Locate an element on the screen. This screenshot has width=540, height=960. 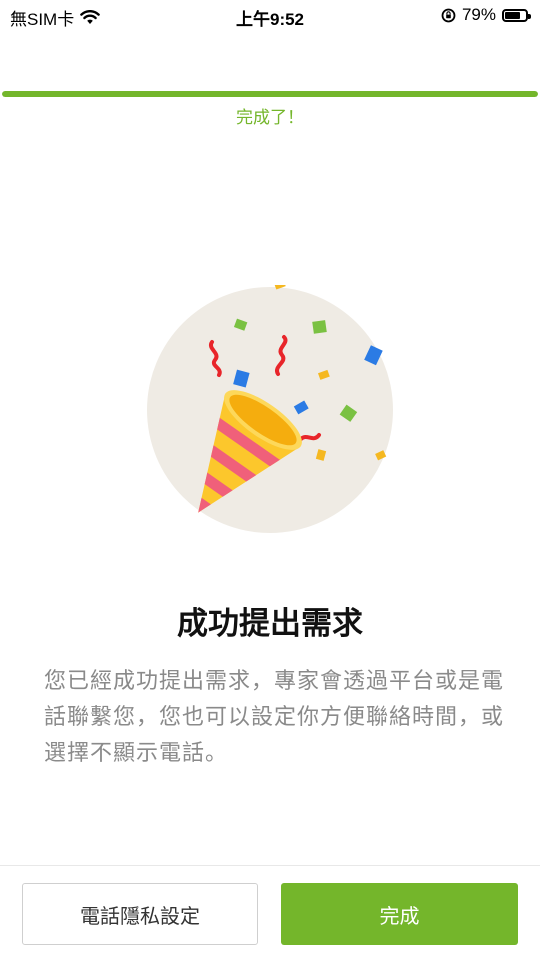
celebration-illustration is located at coordinates (270, 409).